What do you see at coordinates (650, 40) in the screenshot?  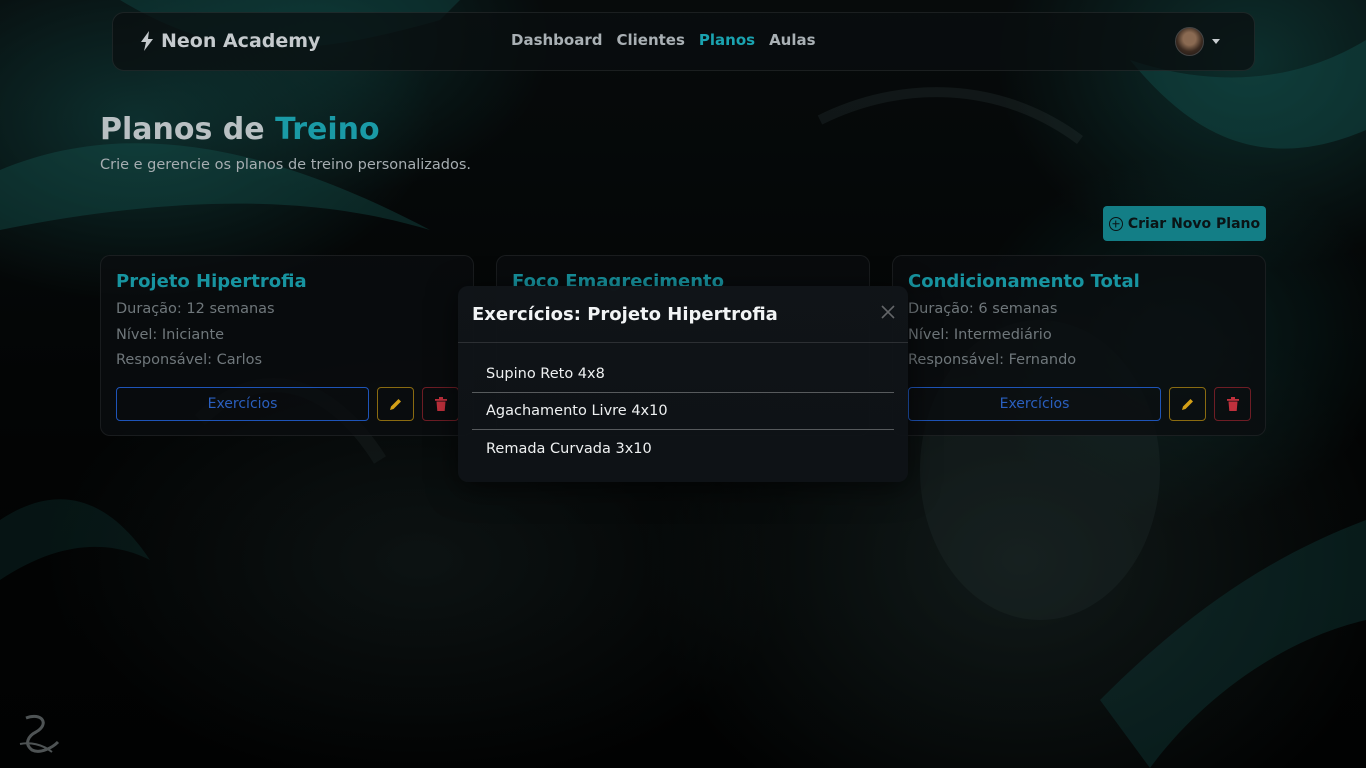 I see `nav-link-clientes: Clientes` at bounding box center [650, 40].